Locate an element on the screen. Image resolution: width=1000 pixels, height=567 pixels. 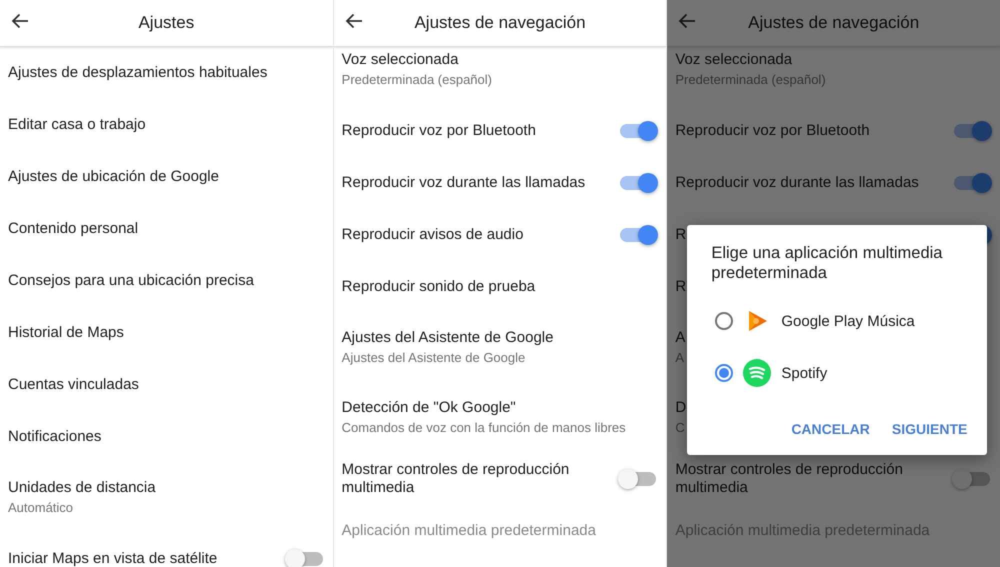
dialog-title: Elige una aplicación multimedia predeterminada is located at coordinates (827, 263).